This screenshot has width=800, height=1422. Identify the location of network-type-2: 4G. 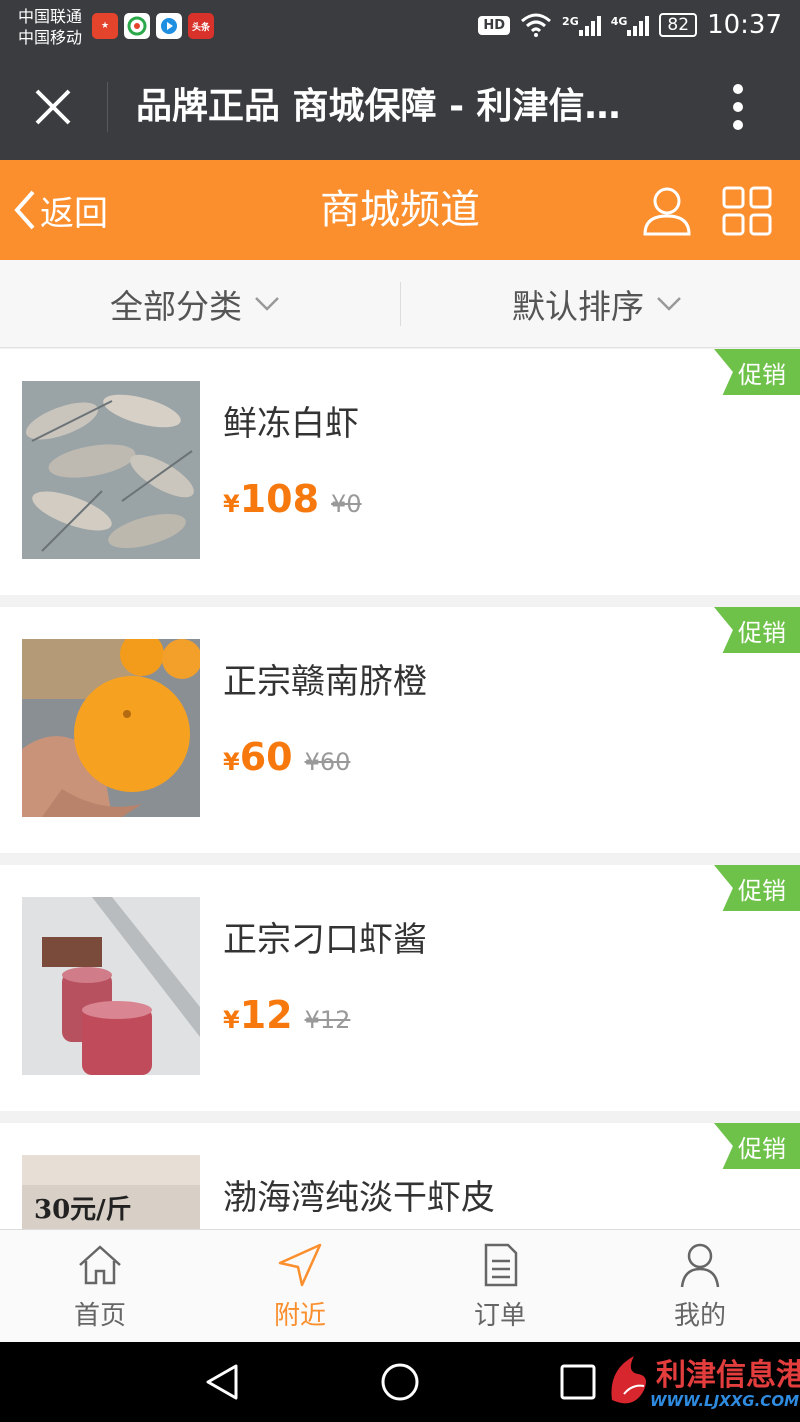
(619, 21).